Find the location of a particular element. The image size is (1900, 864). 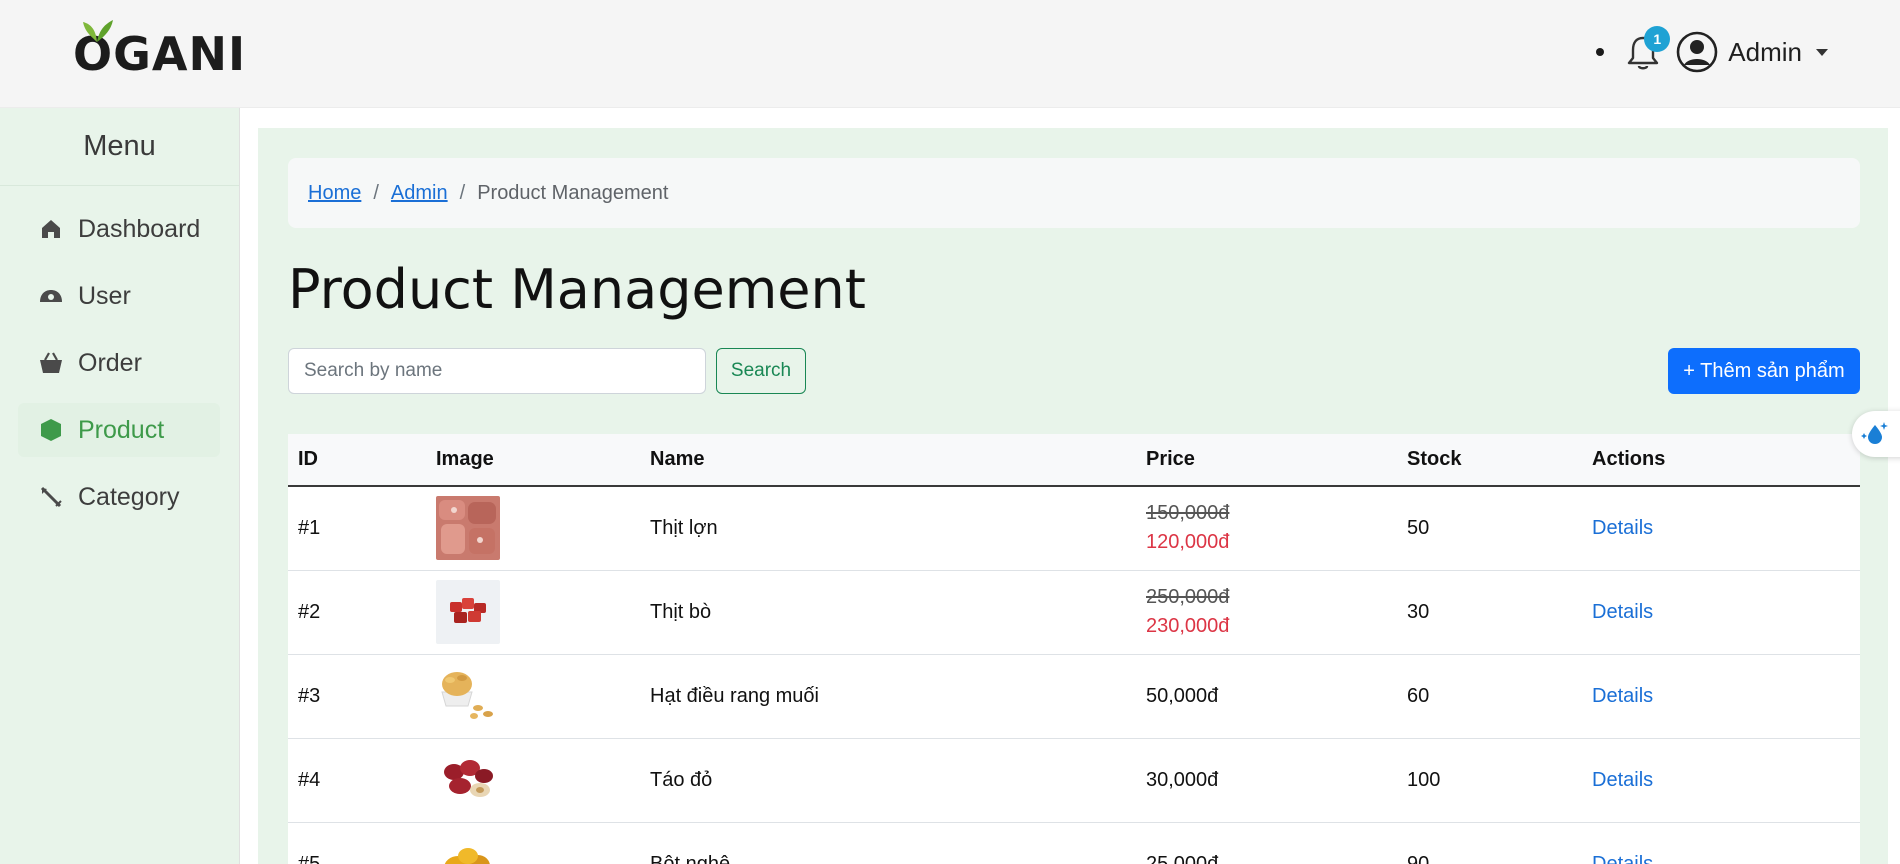

cashew-image is located at coordinates (468, 696).